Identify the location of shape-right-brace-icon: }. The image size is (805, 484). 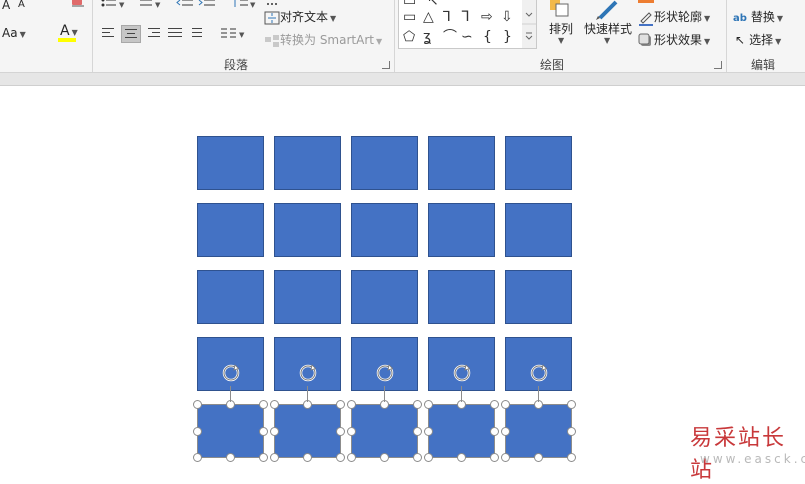
(507, 37).